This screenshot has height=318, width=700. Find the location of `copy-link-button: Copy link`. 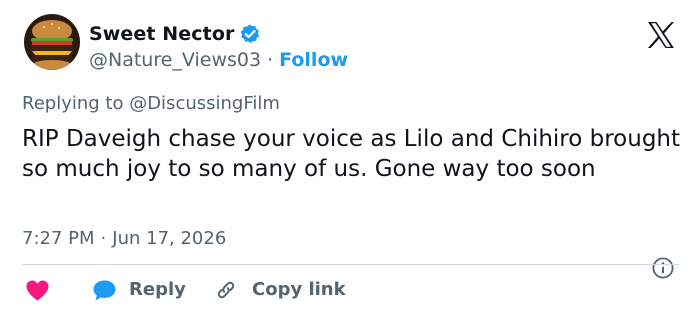

copy-link-button: Copy link is located at coordinates (299, 289).